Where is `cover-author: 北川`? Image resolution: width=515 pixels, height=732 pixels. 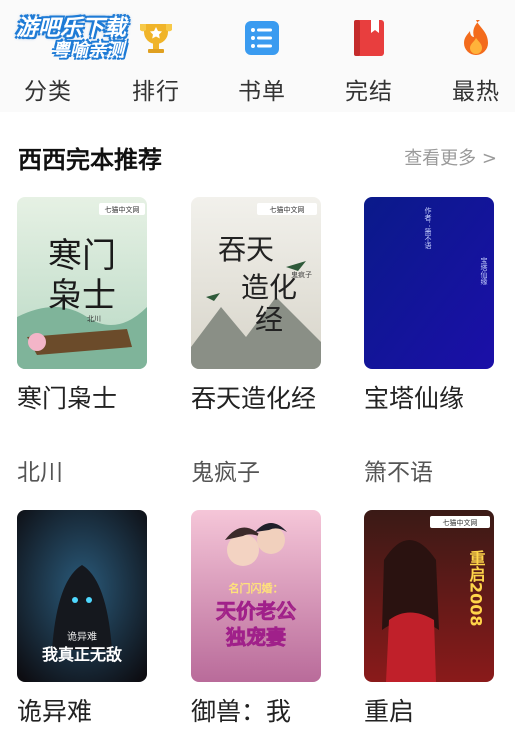 cover-author: 北川 is located at coordinates (94, 319).